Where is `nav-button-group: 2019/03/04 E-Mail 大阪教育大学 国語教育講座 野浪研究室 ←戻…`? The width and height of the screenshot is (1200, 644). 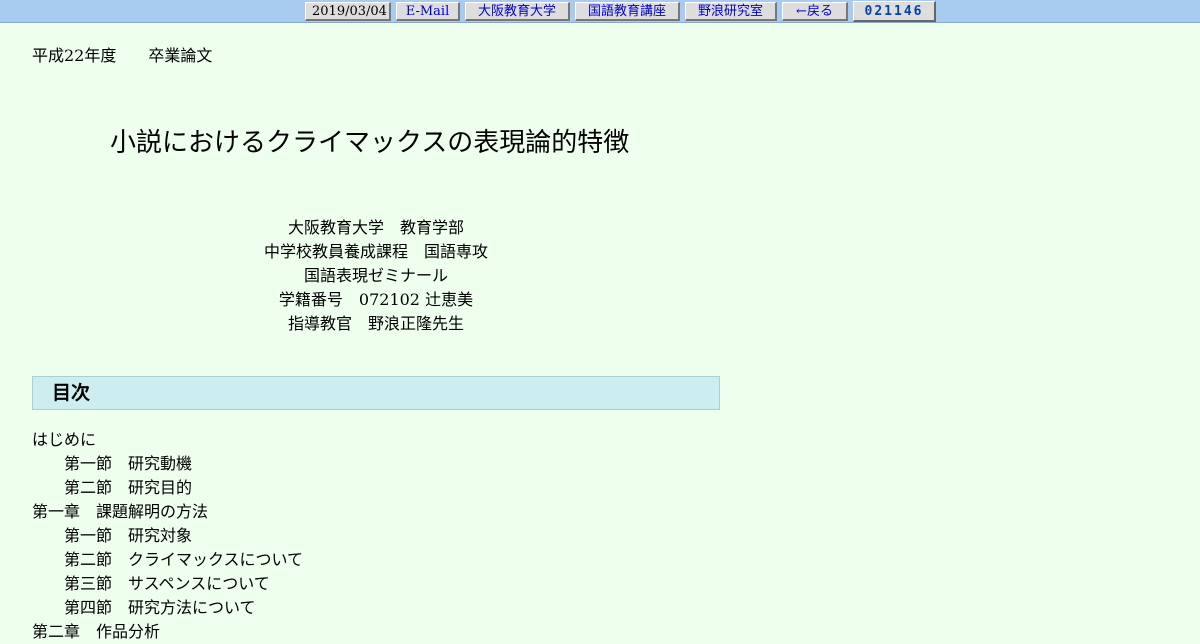
nav-button-group: 2019/03/04 E-Mail 大阪教育大学 国語教育講座 野浪研究室 ←戻… is located at coordinates (620, 11).